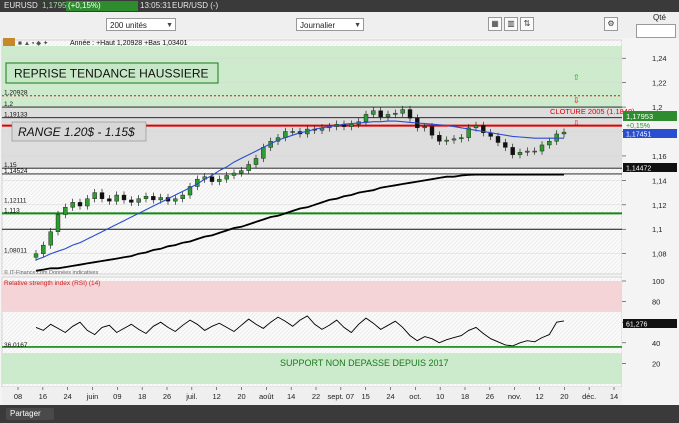 The height and width of the screenshot is (423, 679). What do you see at coordinates (589, 396) in the screenshot?
I see `x-tick-label: déc.` at bounding box center [589, 396].